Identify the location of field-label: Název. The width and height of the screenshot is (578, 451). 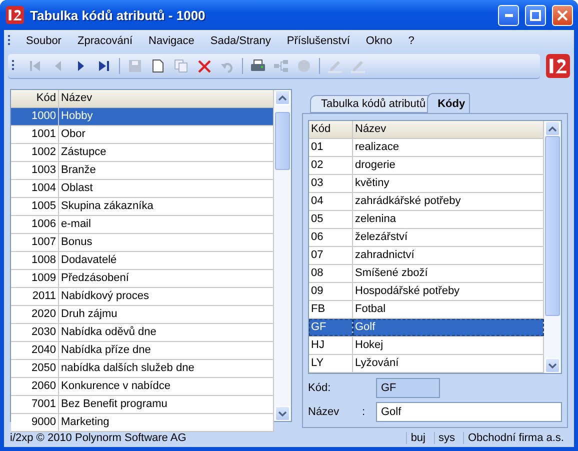
(324, 412).